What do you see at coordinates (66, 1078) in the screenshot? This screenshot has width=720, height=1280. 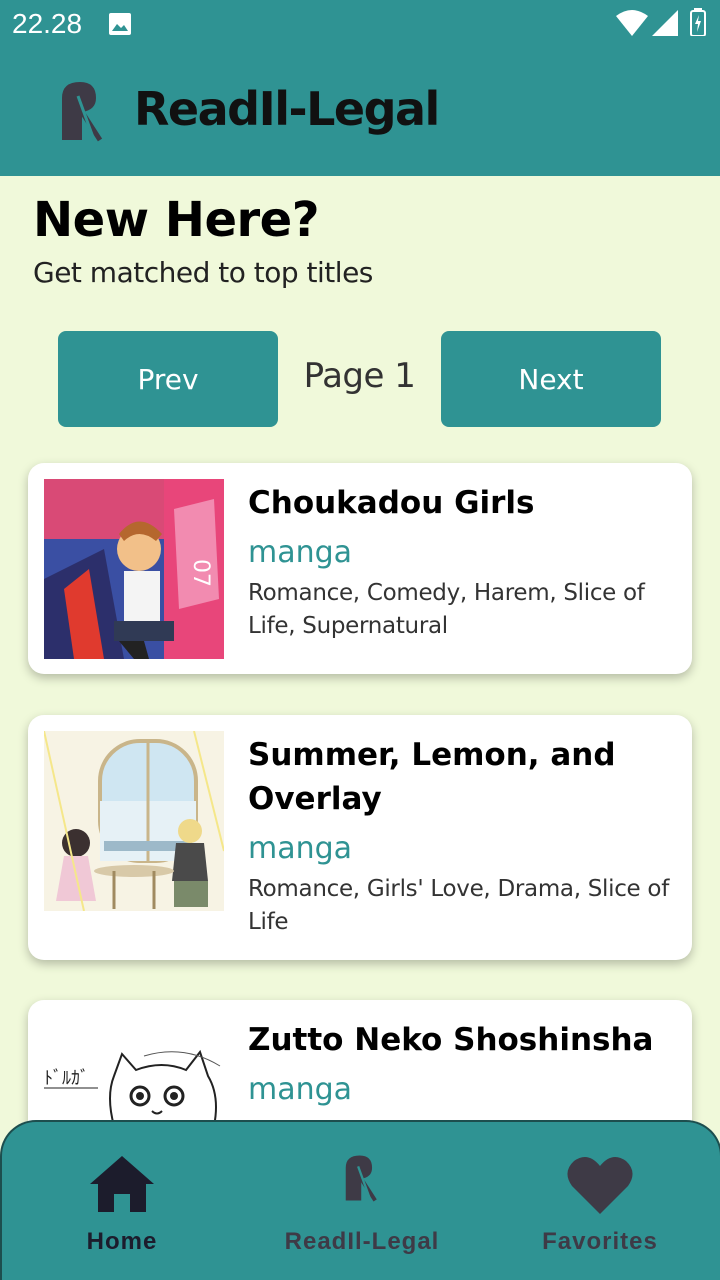 I see `svg-text: ﾄﾞﾙｶﾞ` at bounding box center [66, 1078].